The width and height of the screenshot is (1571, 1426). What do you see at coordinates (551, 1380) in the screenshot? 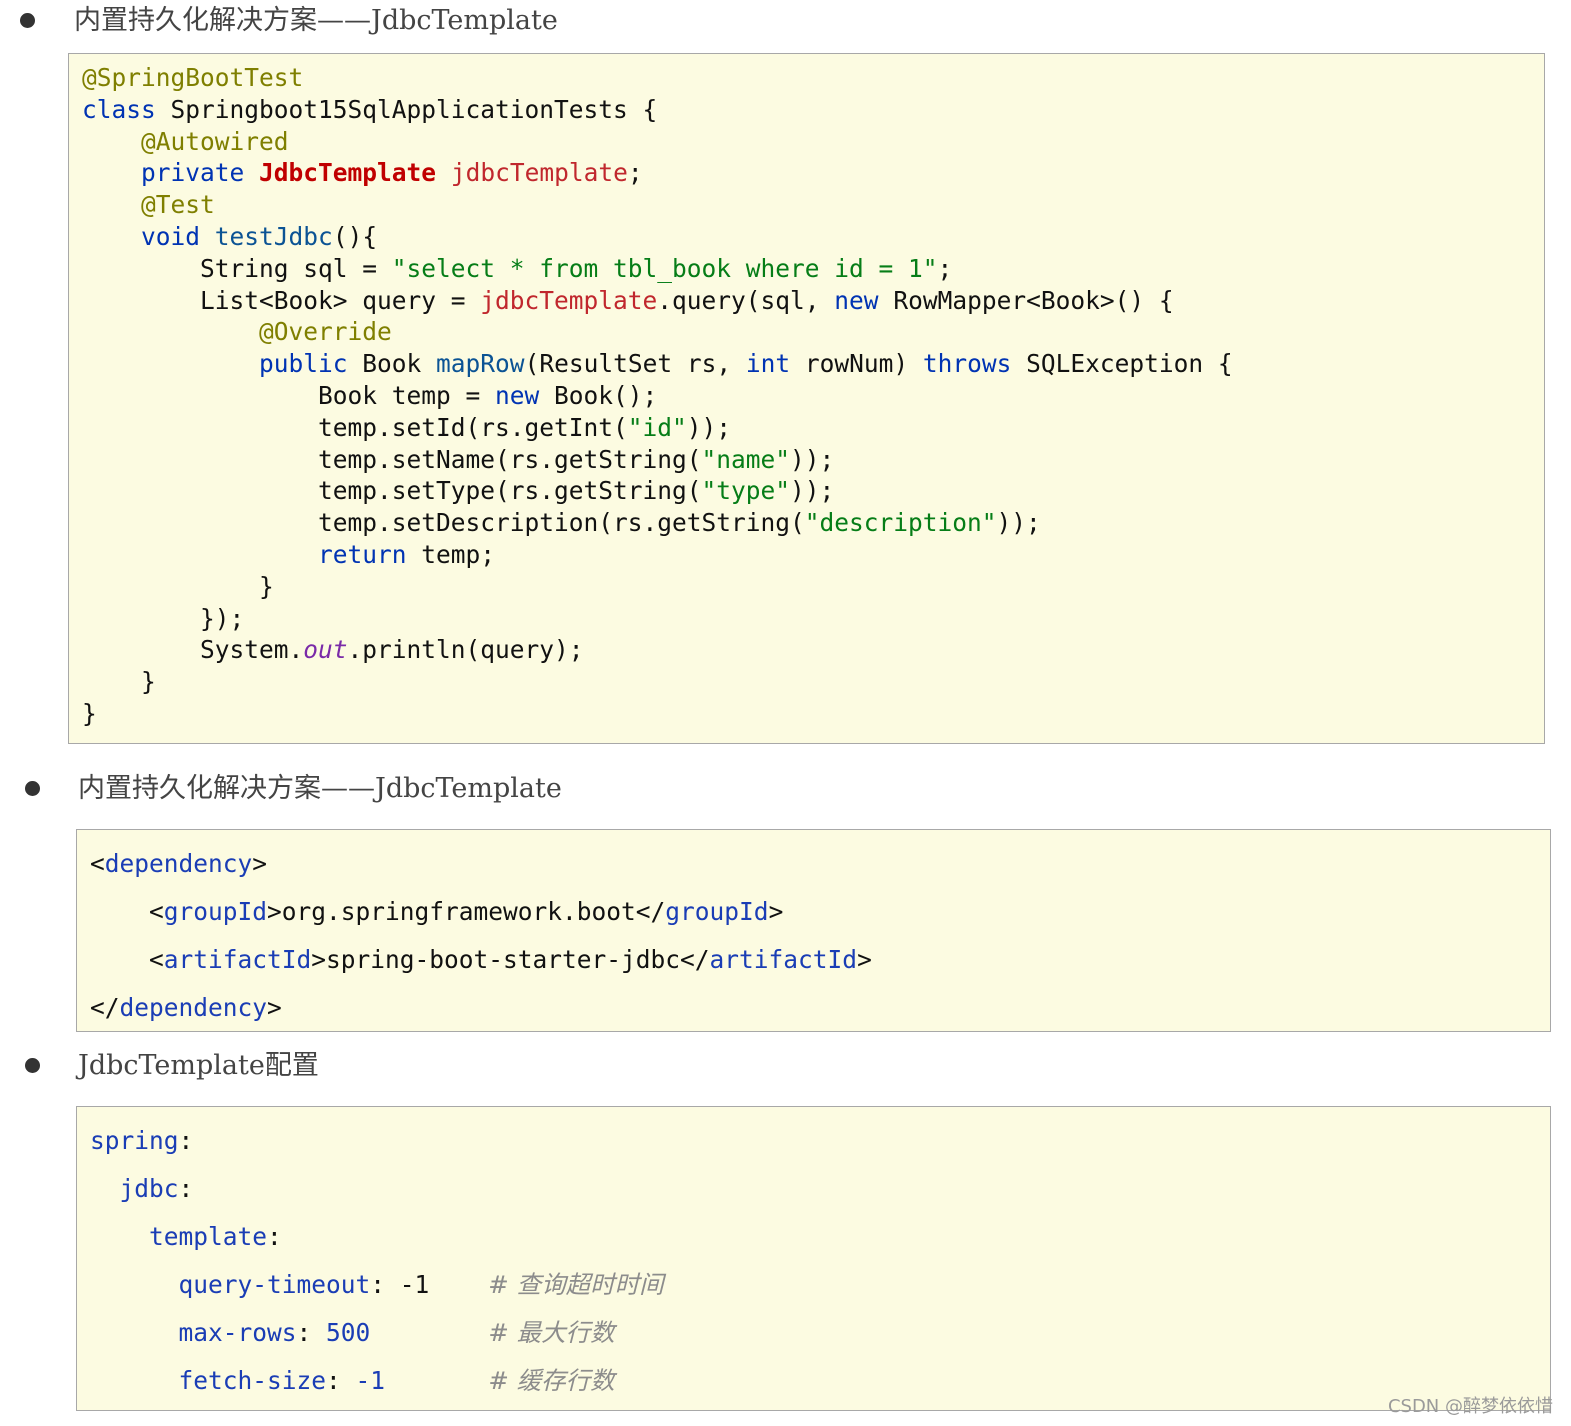
I see `code-token: # 缓存行数` at bounding box center [551, 1380].